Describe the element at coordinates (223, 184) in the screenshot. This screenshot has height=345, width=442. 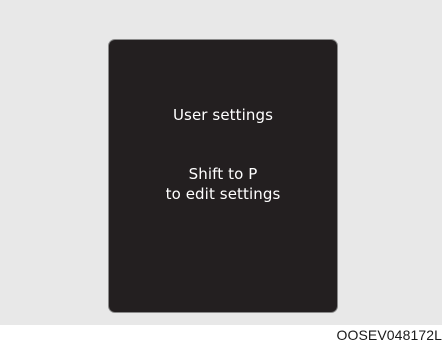
I see `shift-to-p-message: Shift to P to edit settings` at that location.